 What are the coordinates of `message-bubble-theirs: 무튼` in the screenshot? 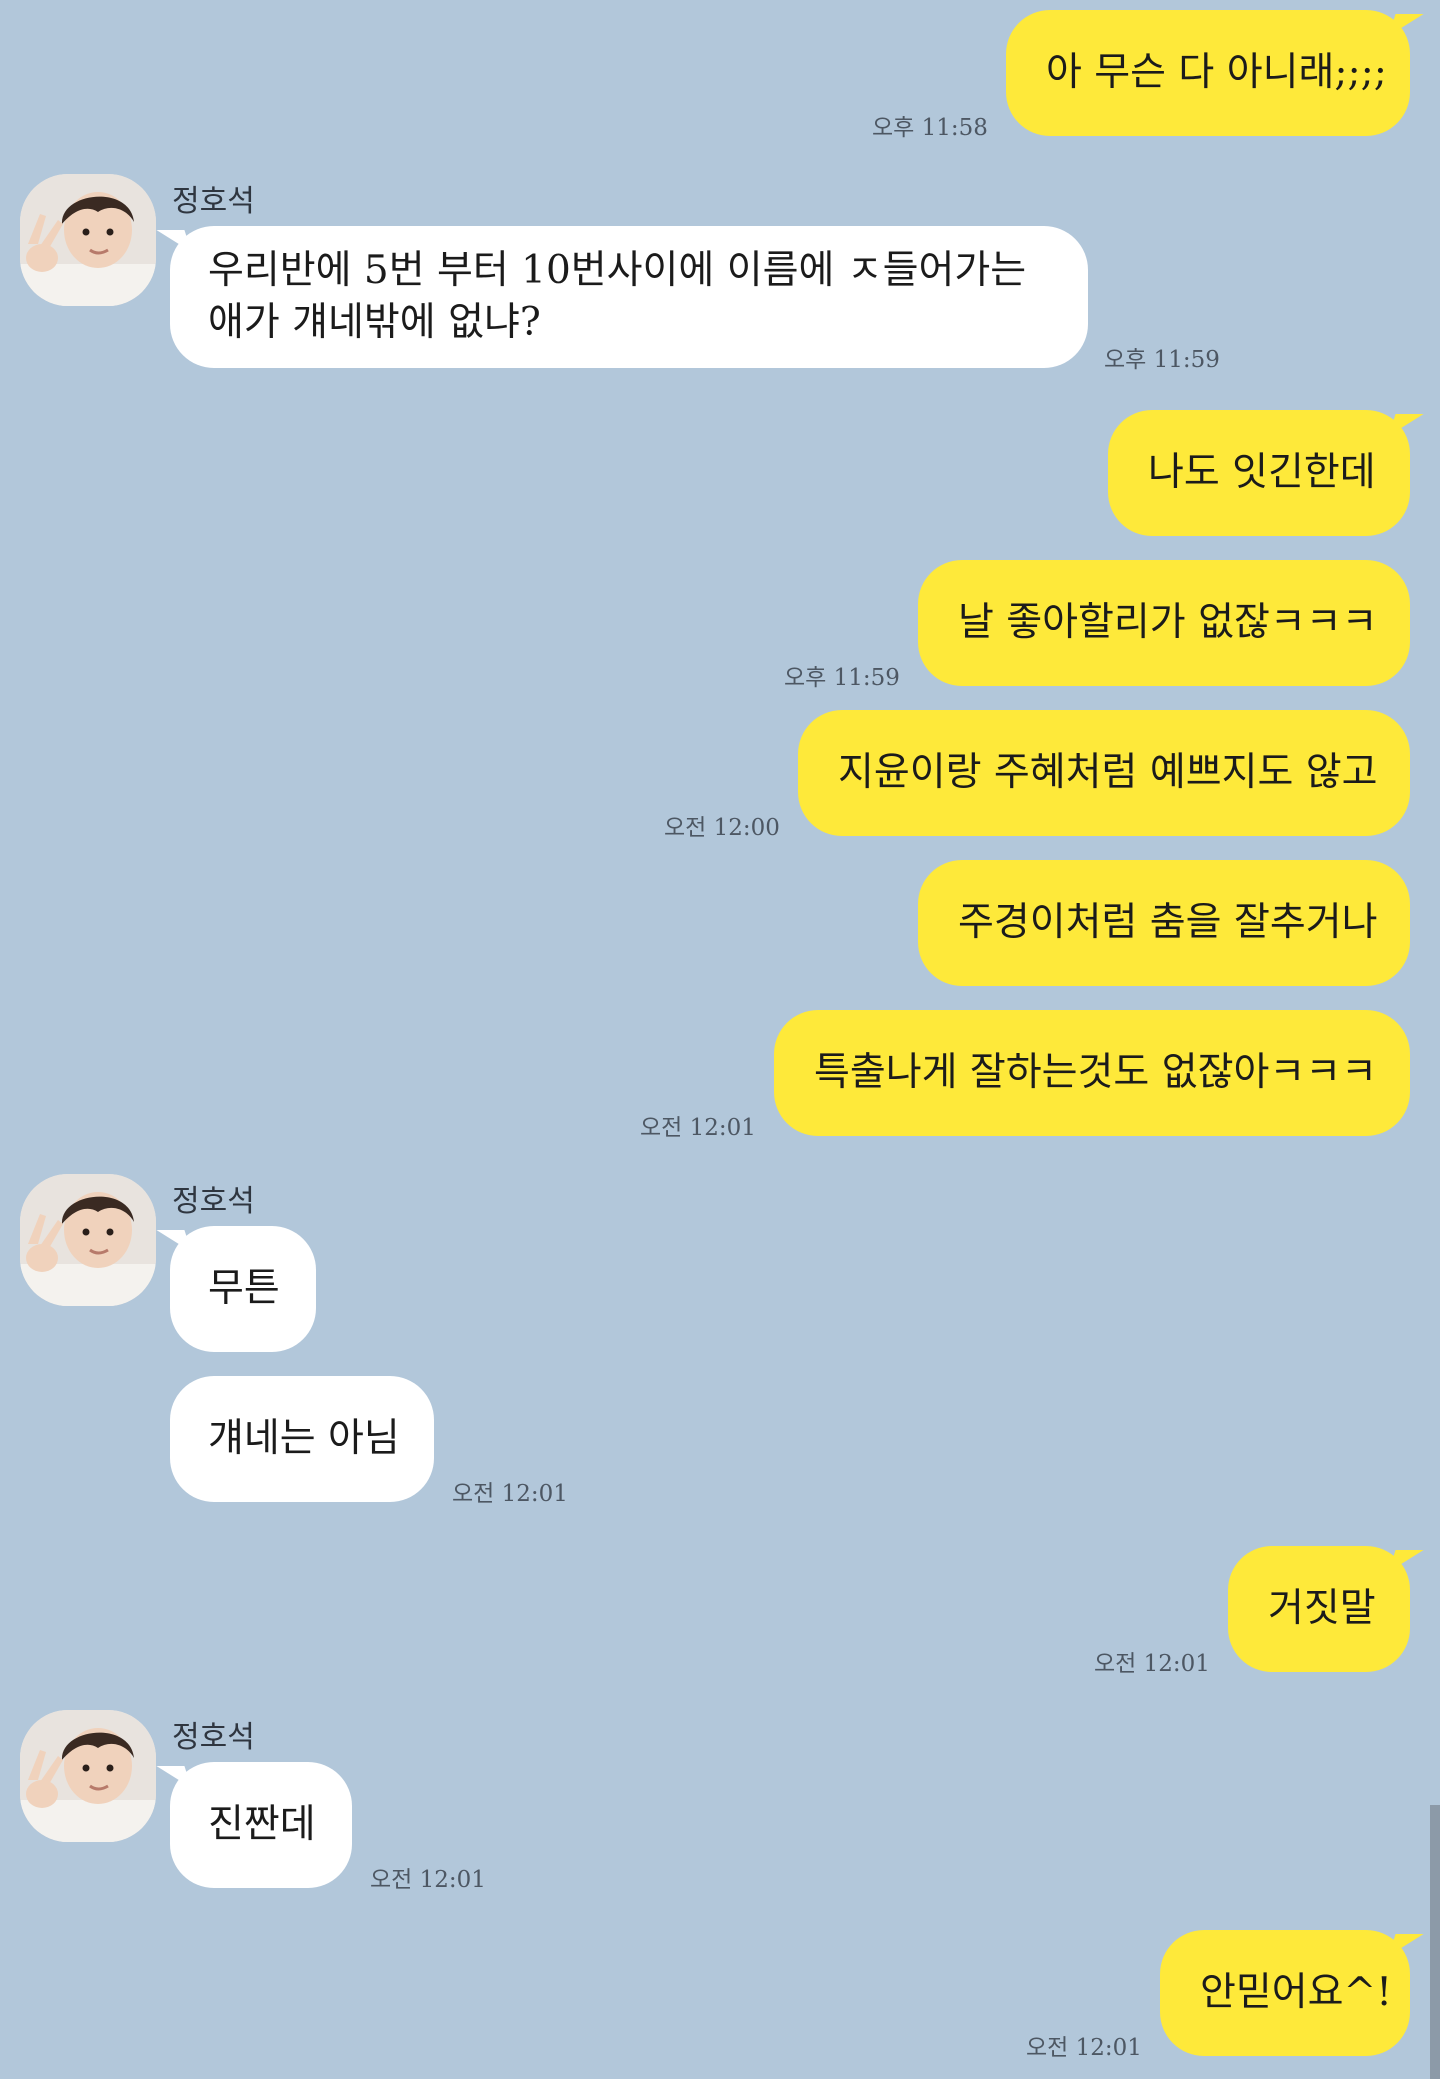 It's located at (243, 1289).